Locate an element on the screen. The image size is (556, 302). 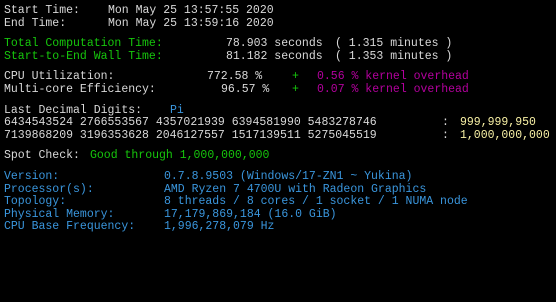
start-time-line: Start Time: Mon May 25 13:57:55 2020 is located at coordinates (280, 11).